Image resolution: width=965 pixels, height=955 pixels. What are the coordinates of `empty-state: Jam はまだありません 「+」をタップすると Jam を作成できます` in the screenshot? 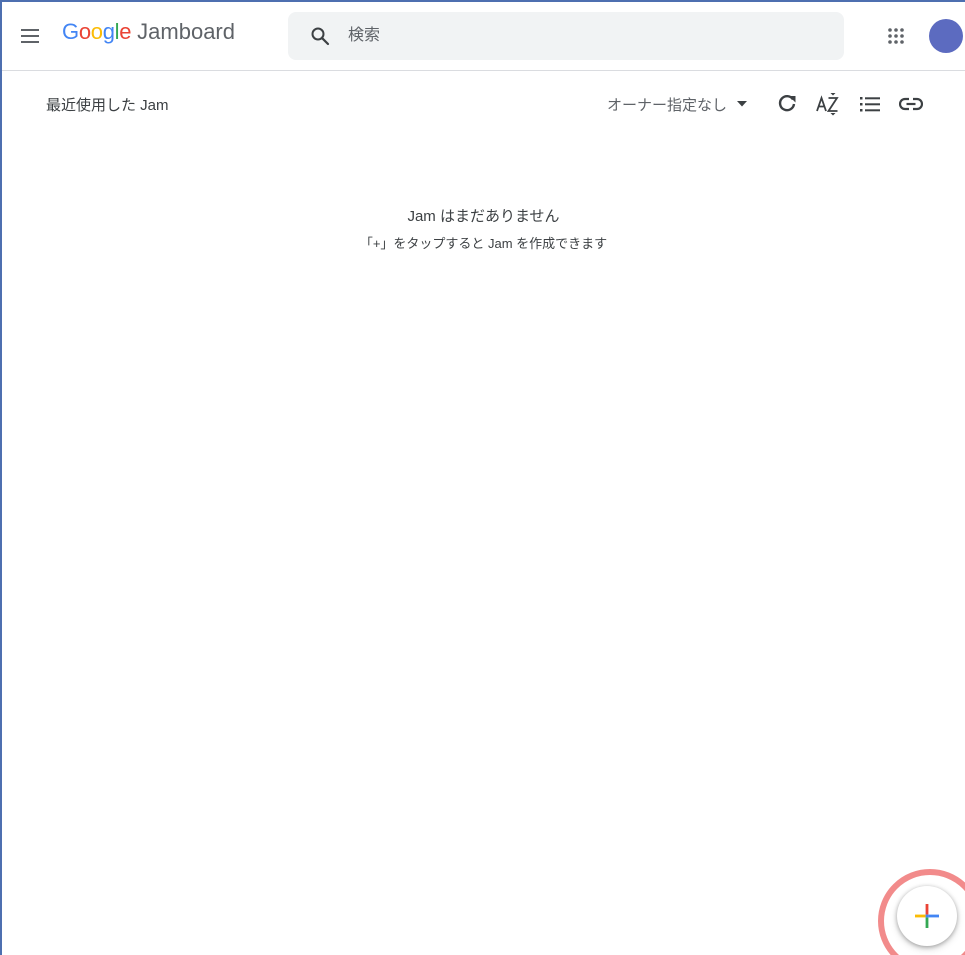 It's located at (483, 230).